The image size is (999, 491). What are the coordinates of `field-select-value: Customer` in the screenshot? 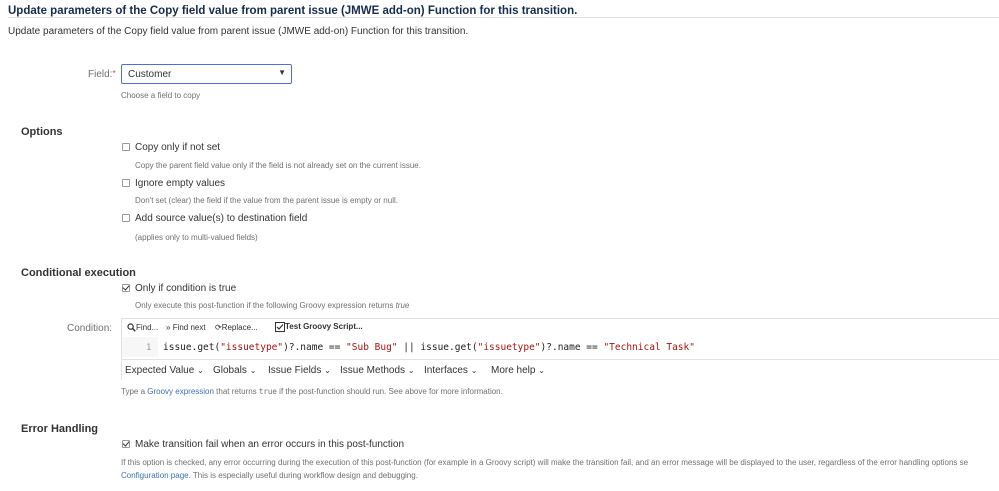 It's located at (150, 74).